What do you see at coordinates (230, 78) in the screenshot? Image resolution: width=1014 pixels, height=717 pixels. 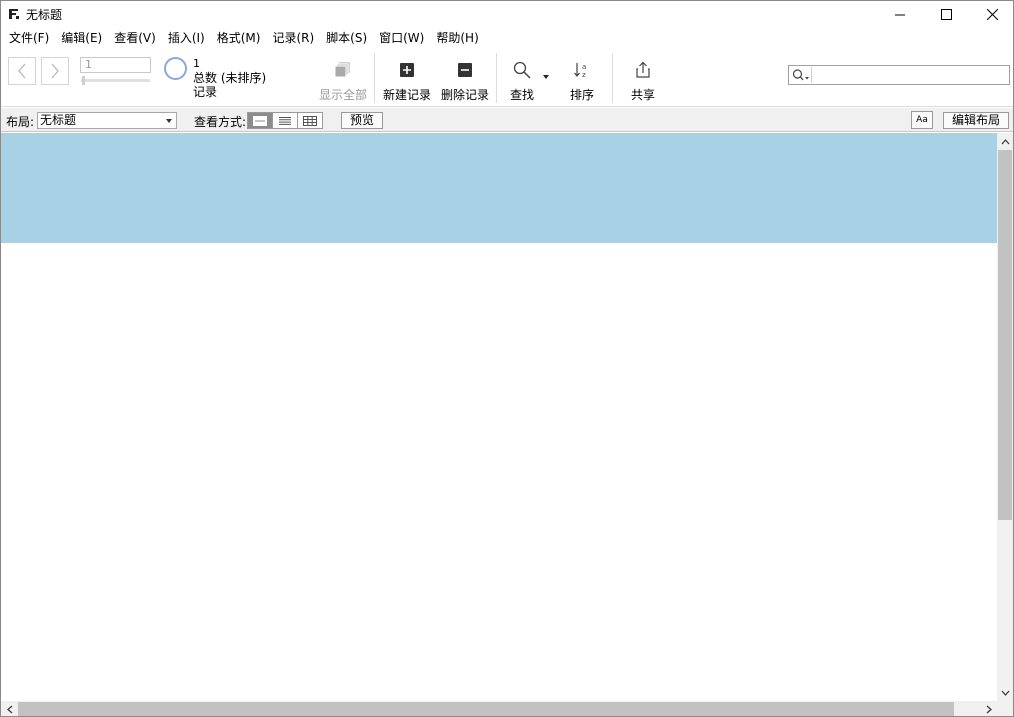 I see `total-unsorted-label: 总数 (未排序)` at bounding box center [230, 78].